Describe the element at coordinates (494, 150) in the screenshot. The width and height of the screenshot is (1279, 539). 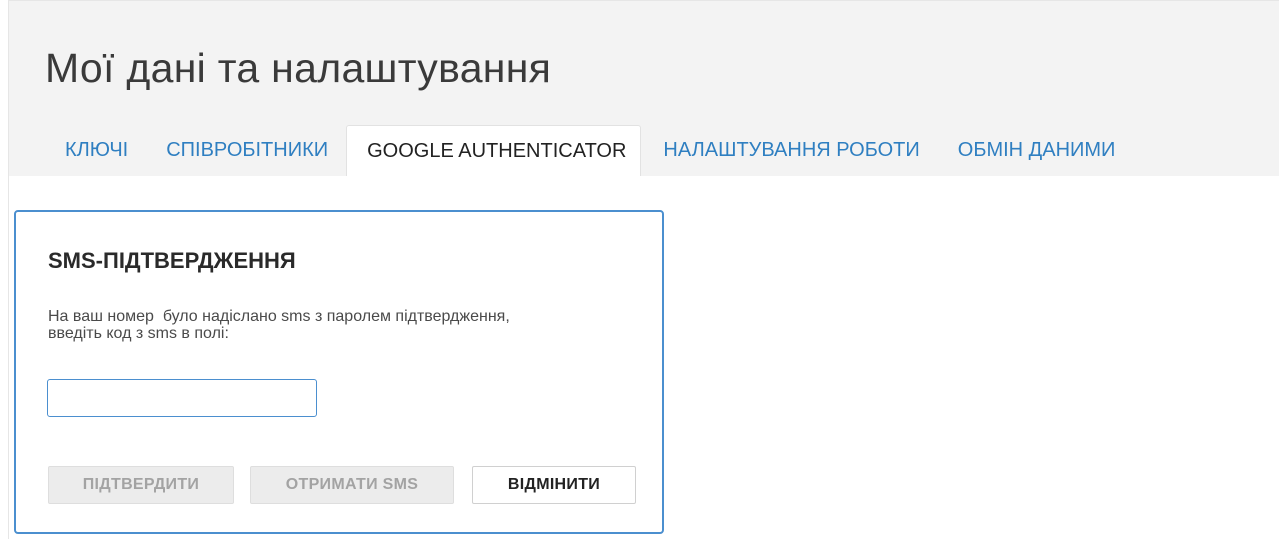
I see `tab-google-authenticator: GOOGLE AUTHENTICATOR` at that location.